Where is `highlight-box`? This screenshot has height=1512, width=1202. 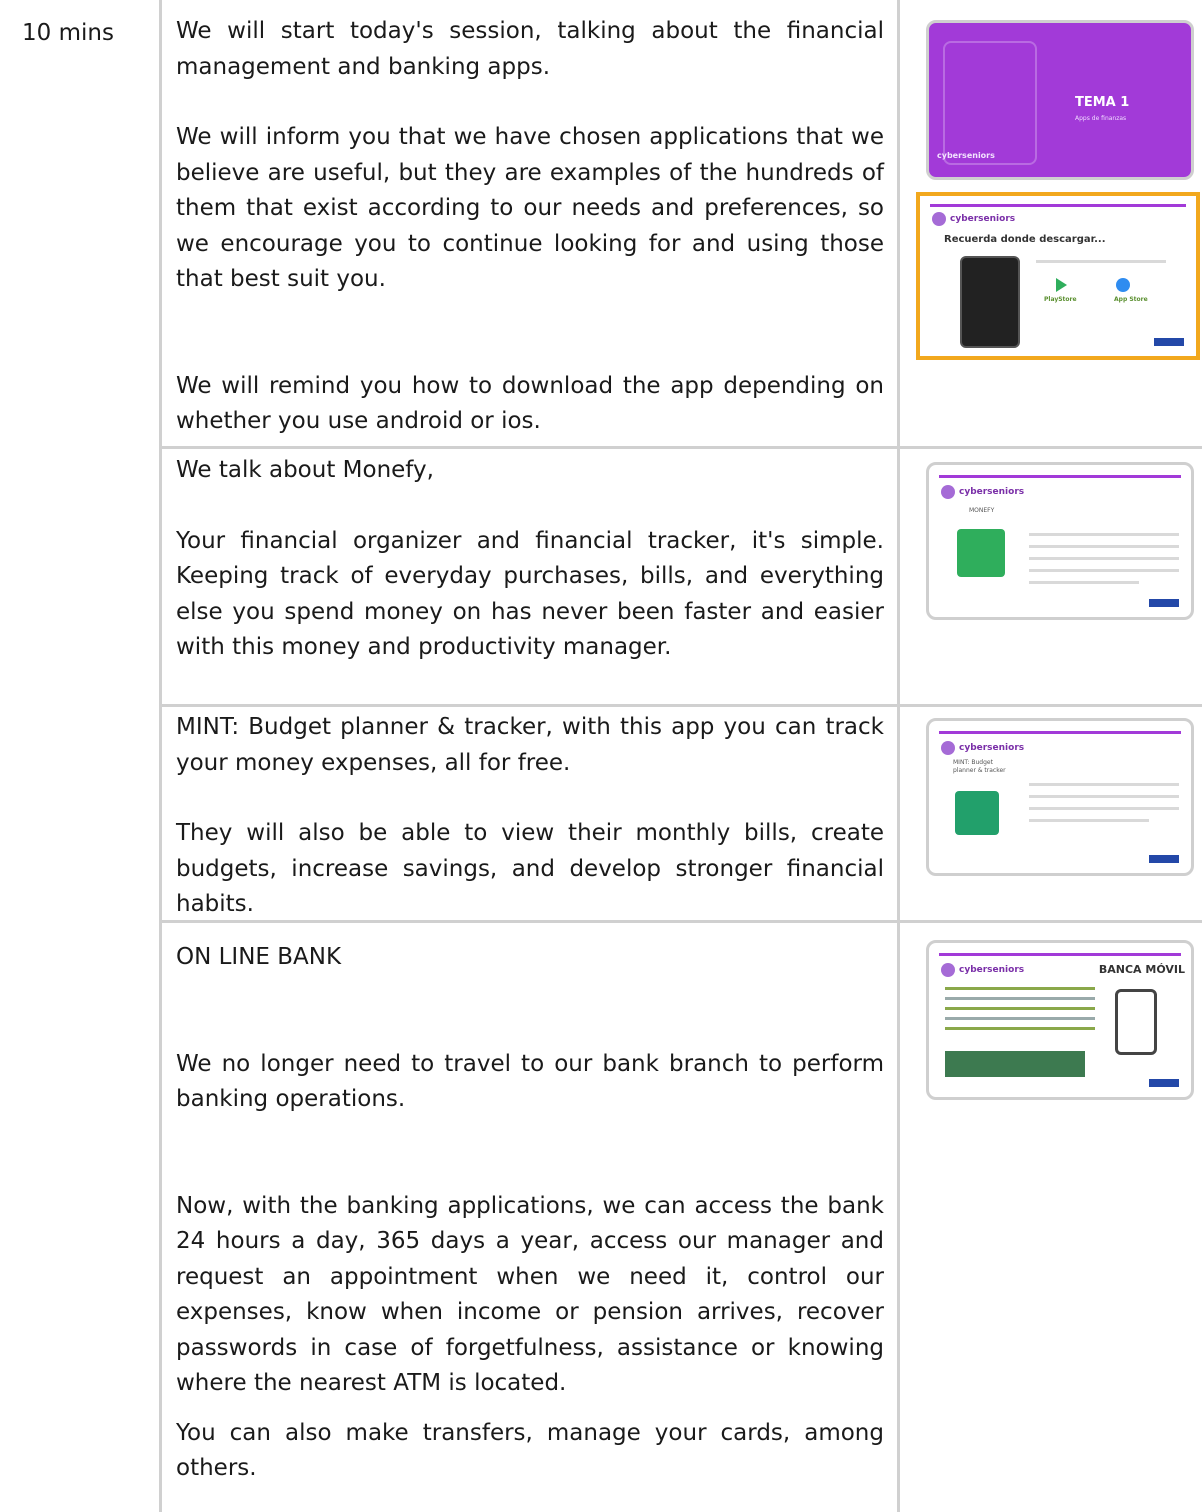 highlight-box is located at coordinates (1015, 1064).